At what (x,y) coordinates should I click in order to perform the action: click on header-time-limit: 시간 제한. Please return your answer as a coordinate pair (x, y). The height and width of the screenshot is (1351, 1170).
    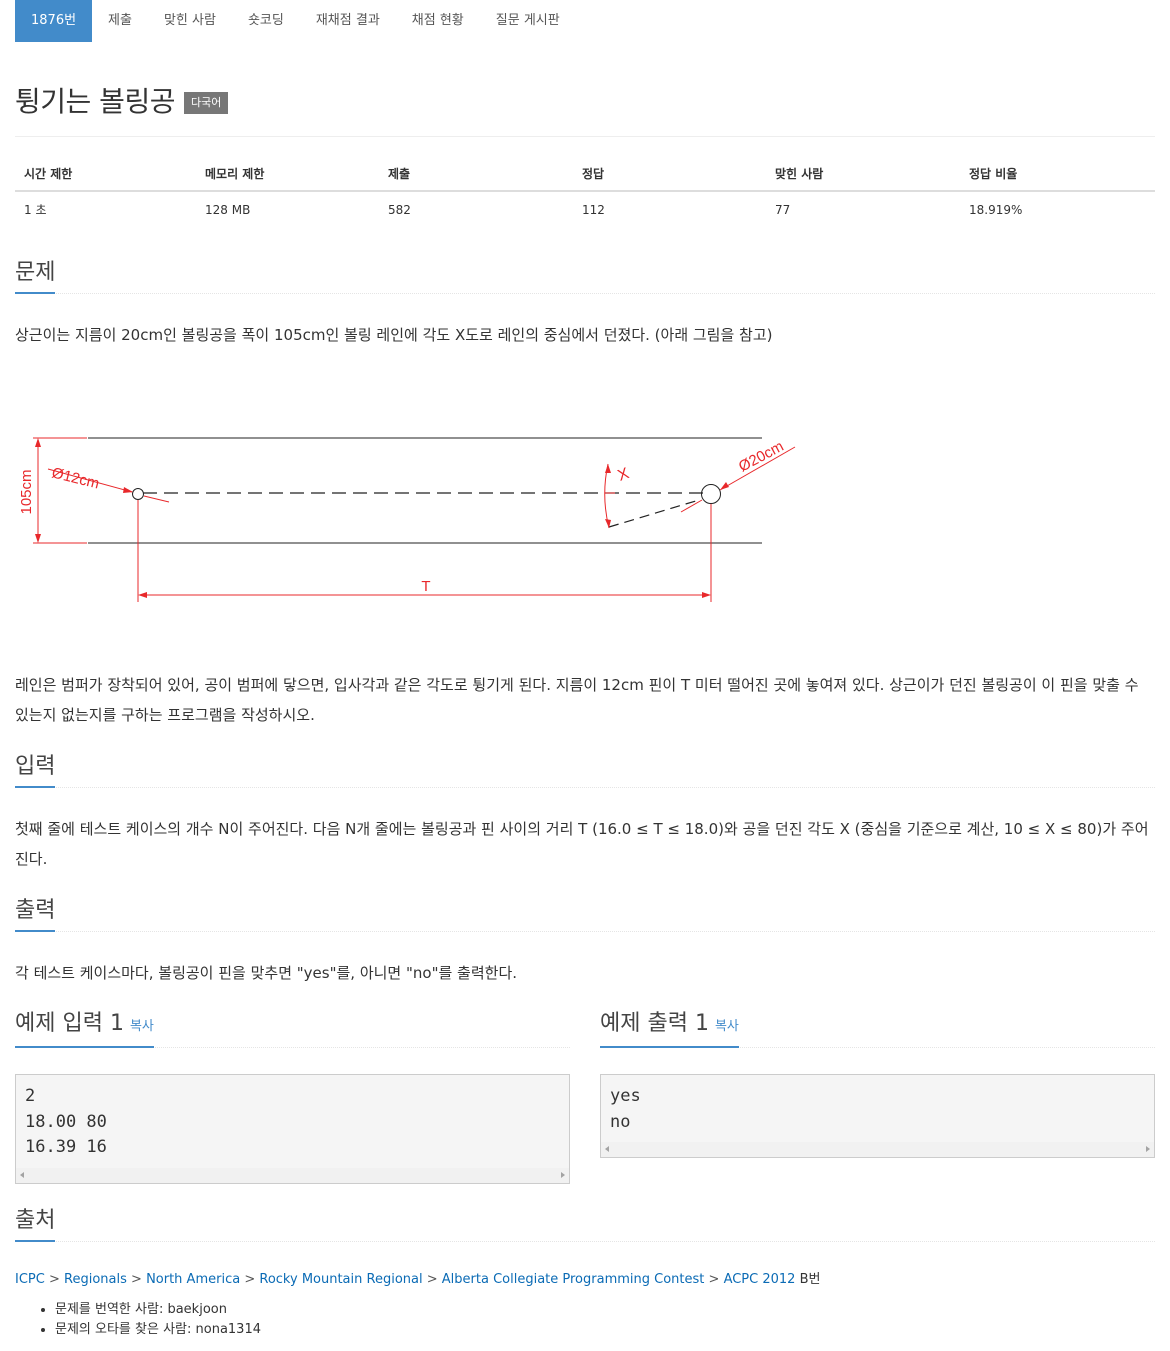
    Looking at the image, I should click on (105, 174).